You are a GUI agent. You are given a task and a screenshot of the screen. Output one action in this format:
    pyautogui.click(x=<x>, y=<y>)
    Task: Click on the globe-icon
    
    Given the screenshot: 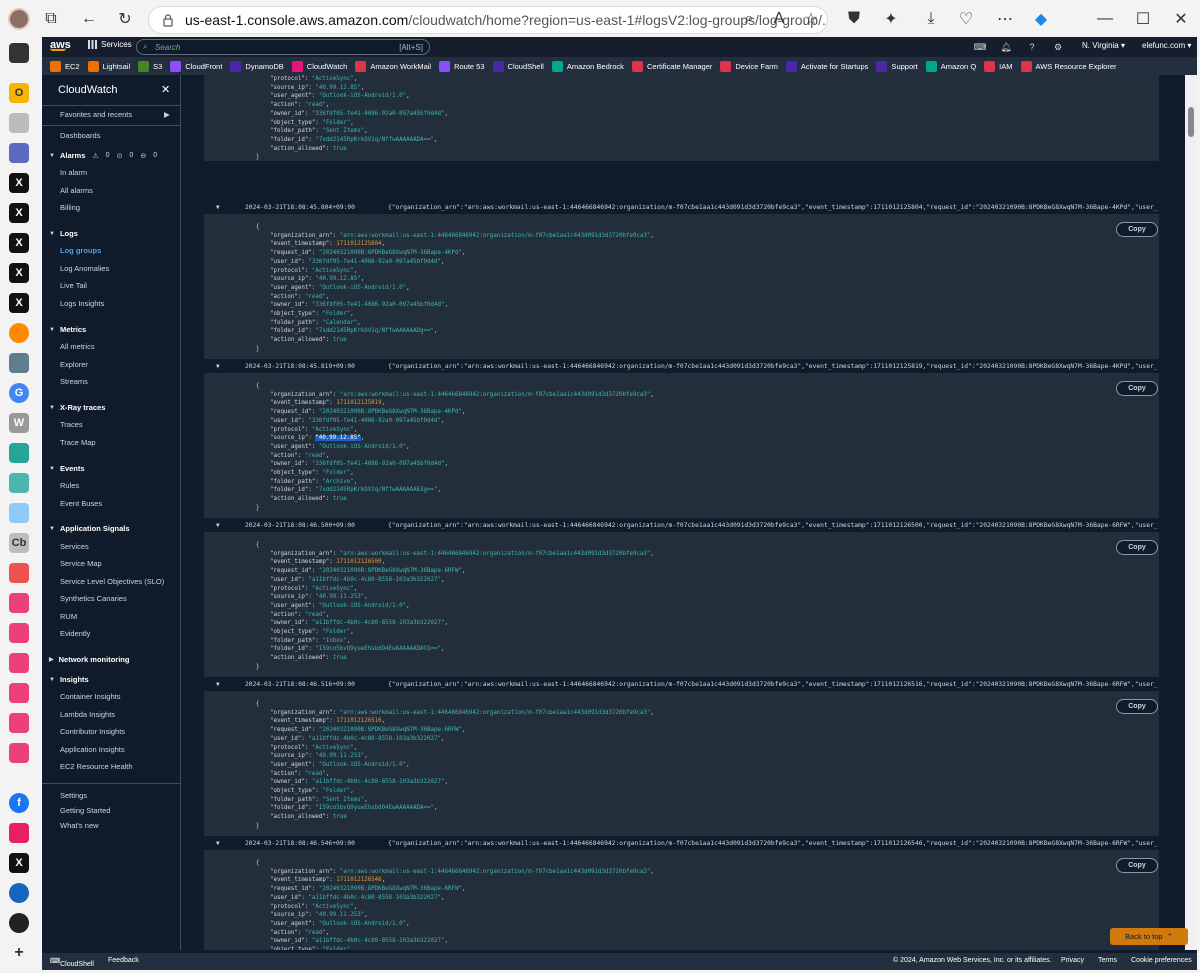 What is the action you would take?
    pyautogui.click(x=19, y=893)
    